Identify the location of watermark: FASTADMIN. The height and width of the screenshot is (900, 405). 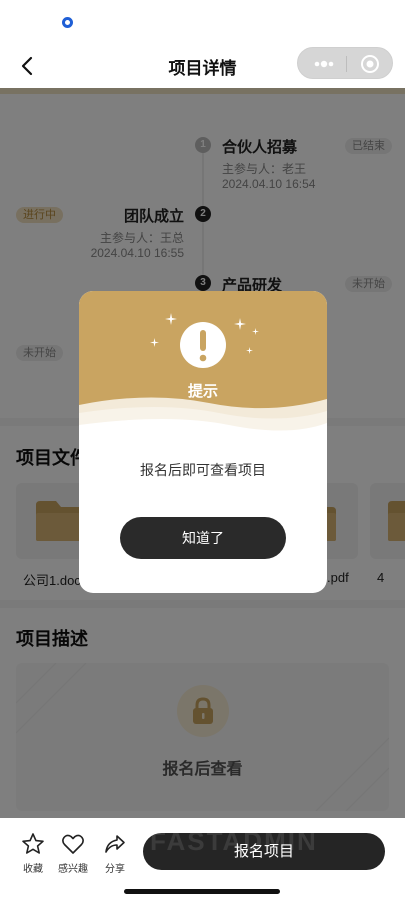
(234, 841).